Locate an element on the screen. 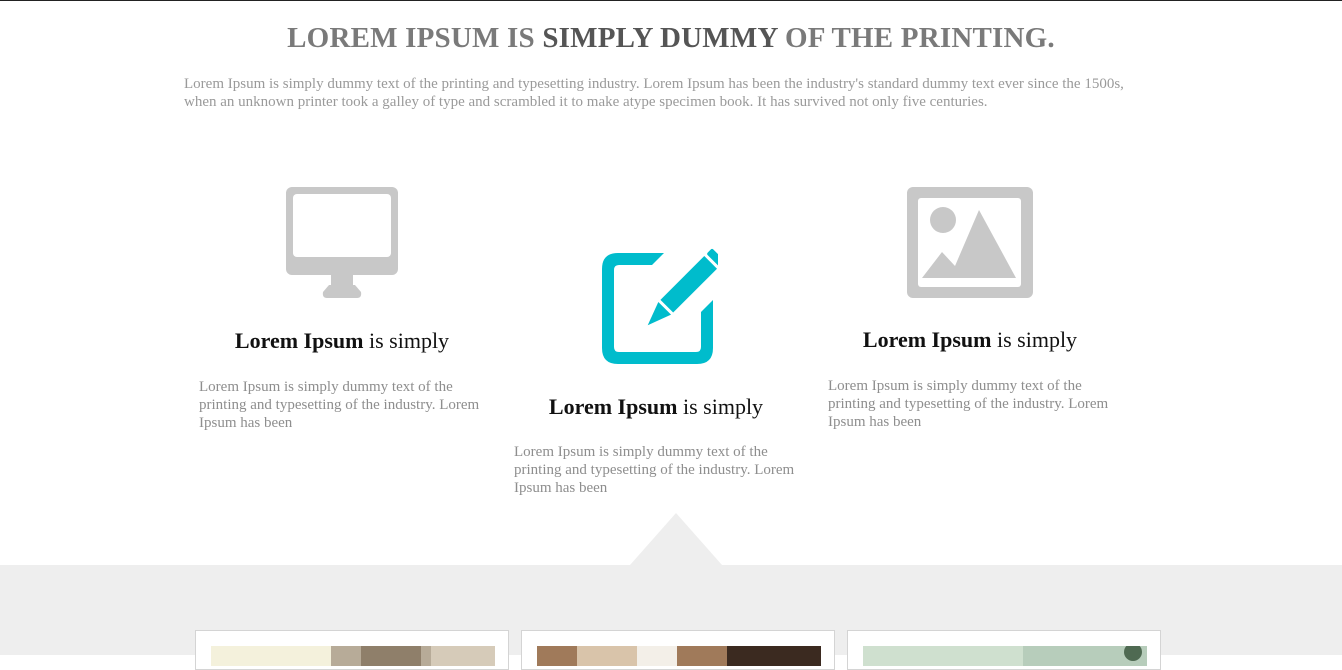 This screenshot has height=670, width=1342. top-border is located at coordinates (671, 0).